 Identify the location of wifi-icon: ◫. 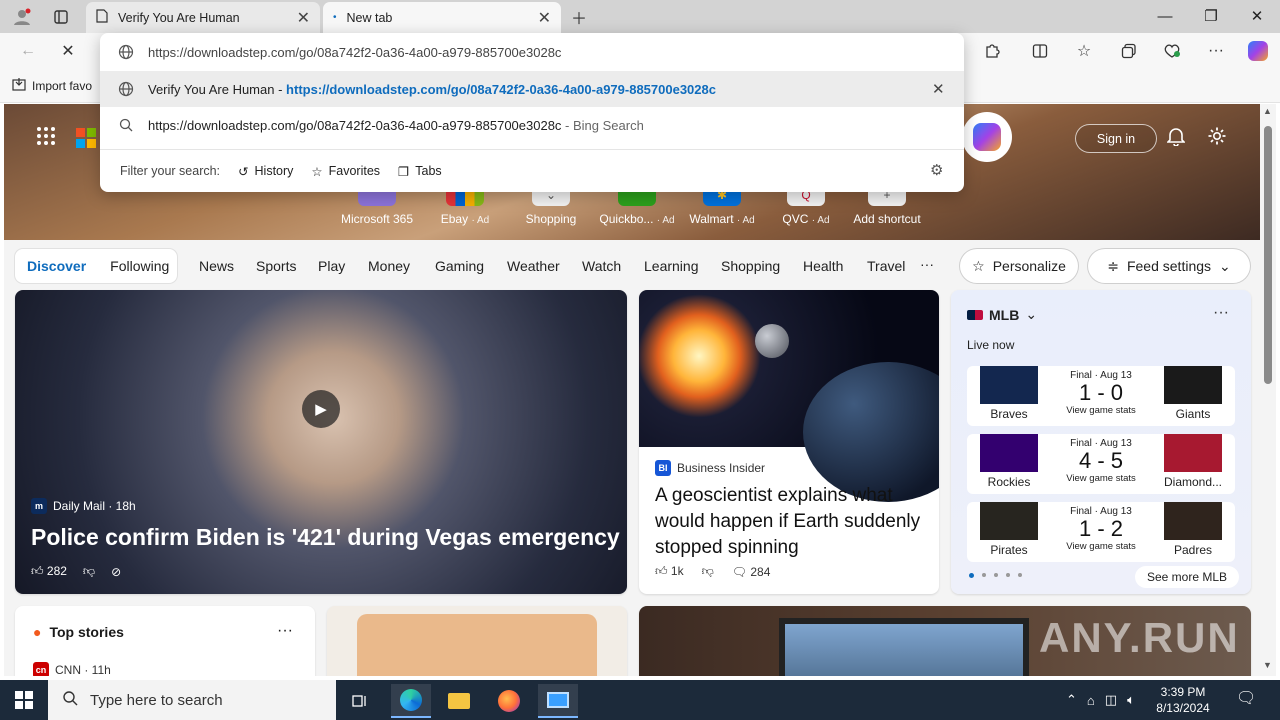
(1111, 700).